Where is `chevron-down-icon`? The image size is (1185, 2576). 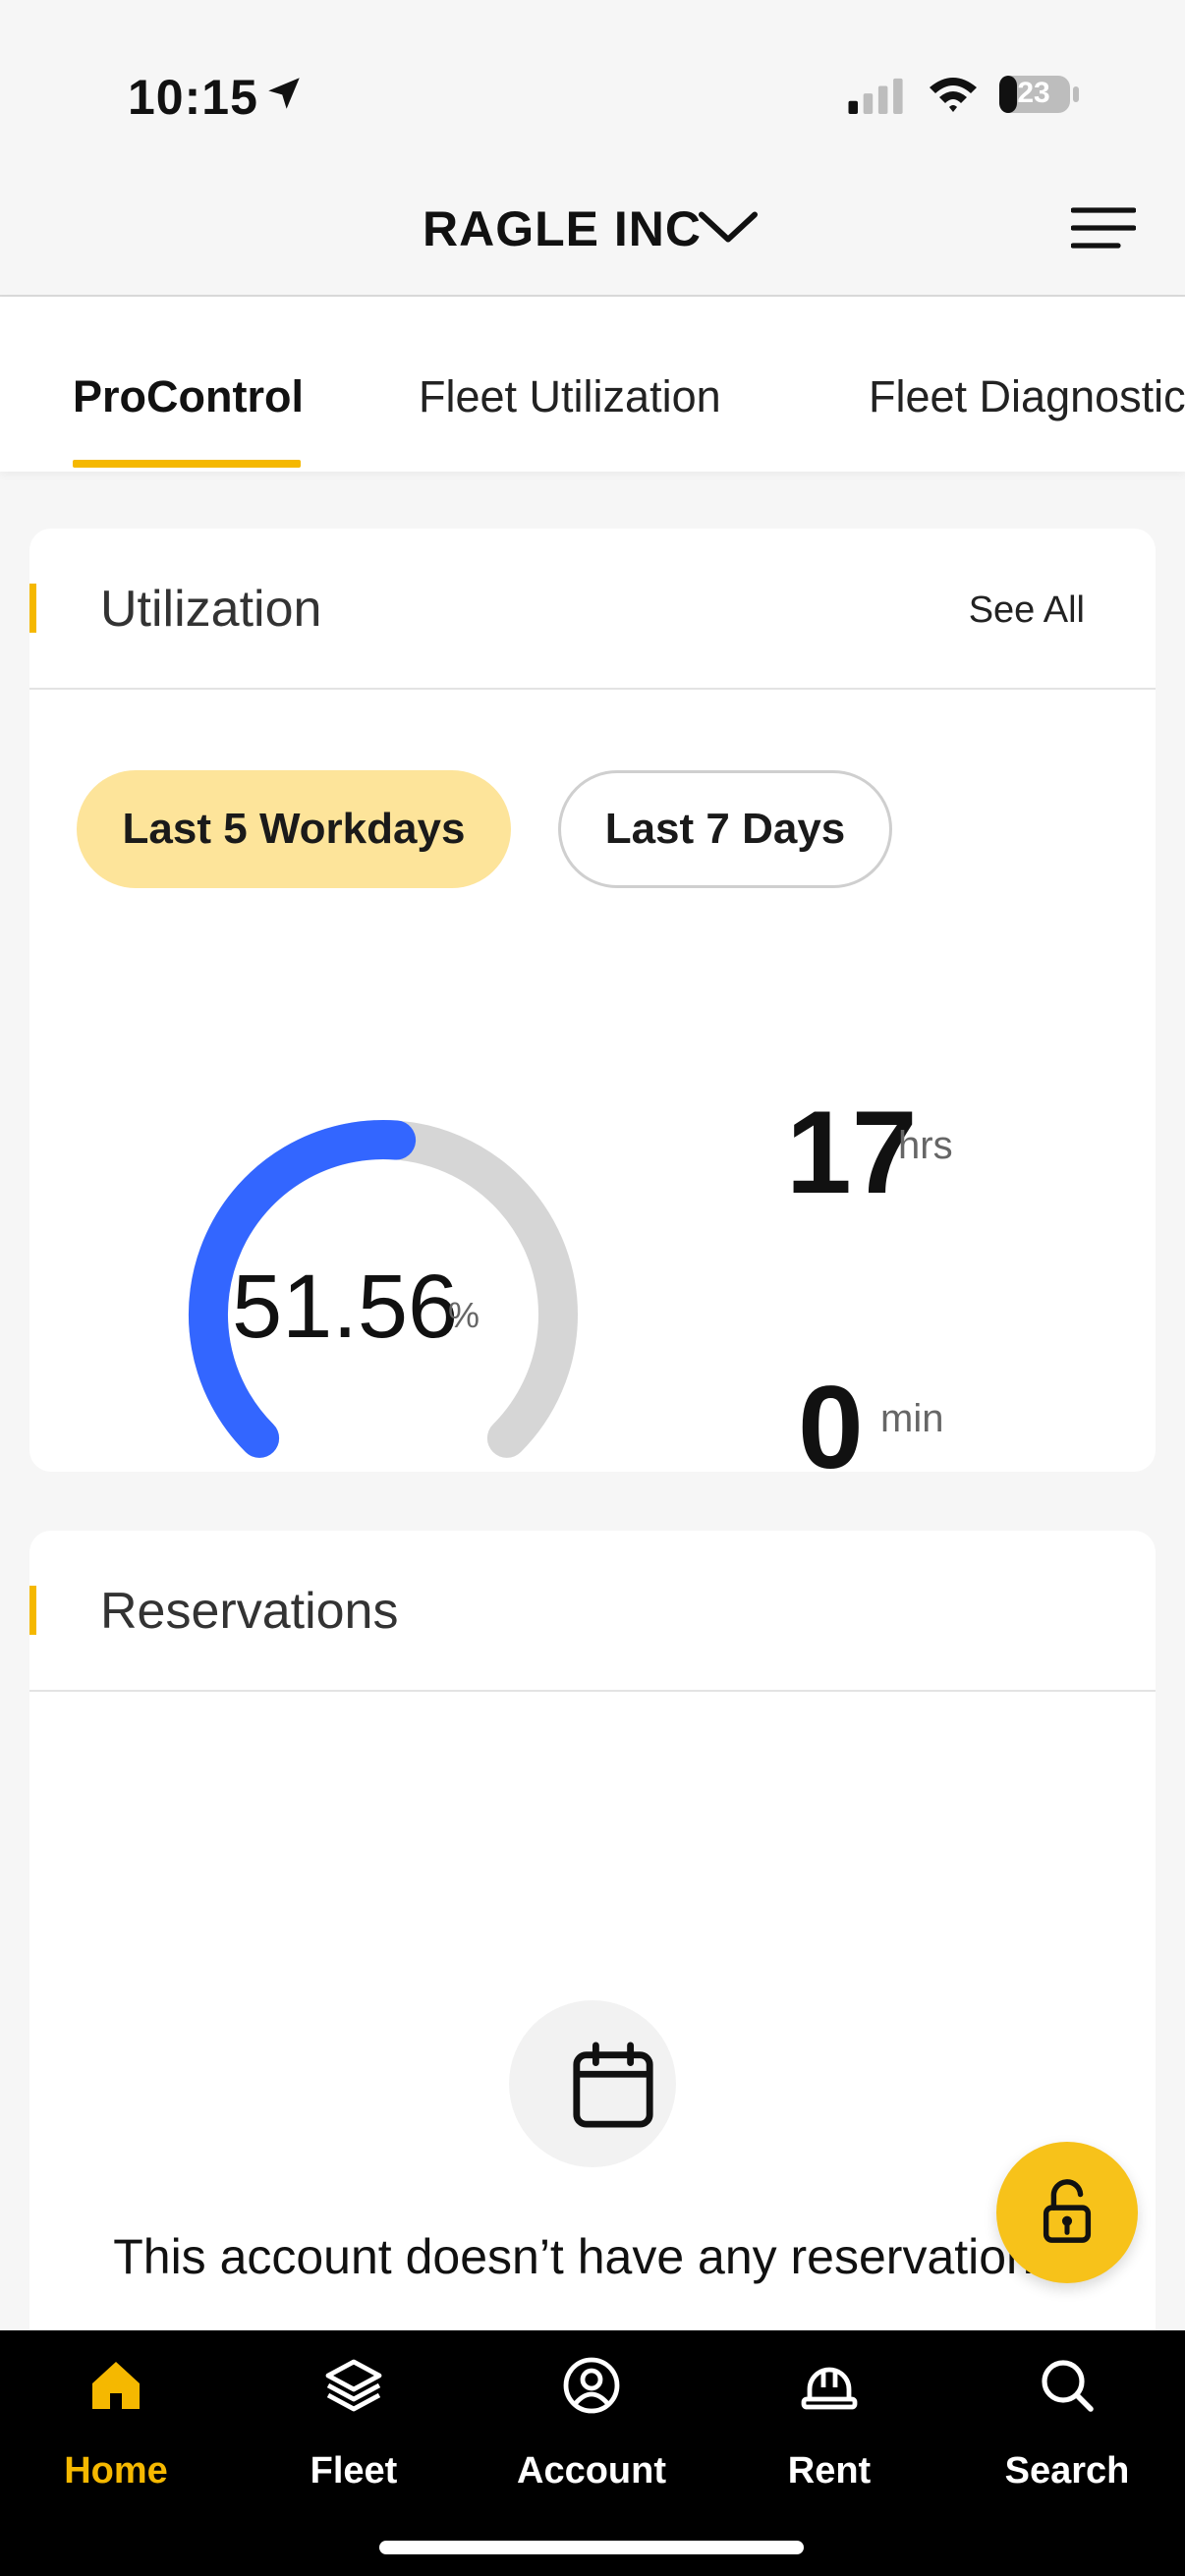
chevron-down-icon is located at coordinates (728, 228).